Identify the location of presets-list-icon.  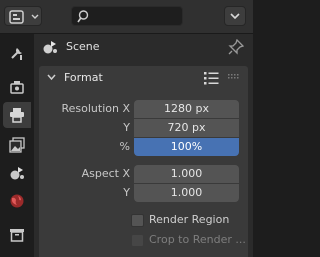
(212, 78).